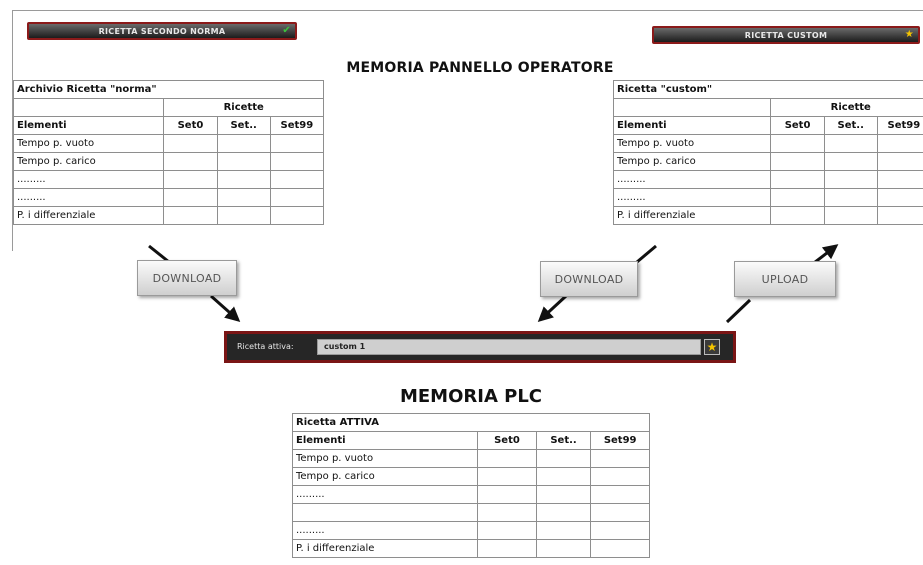 The image size is (923, 565). Describe the element at coordinates (385, 512) in the screenshot. I see `plc-row-label` at that location.